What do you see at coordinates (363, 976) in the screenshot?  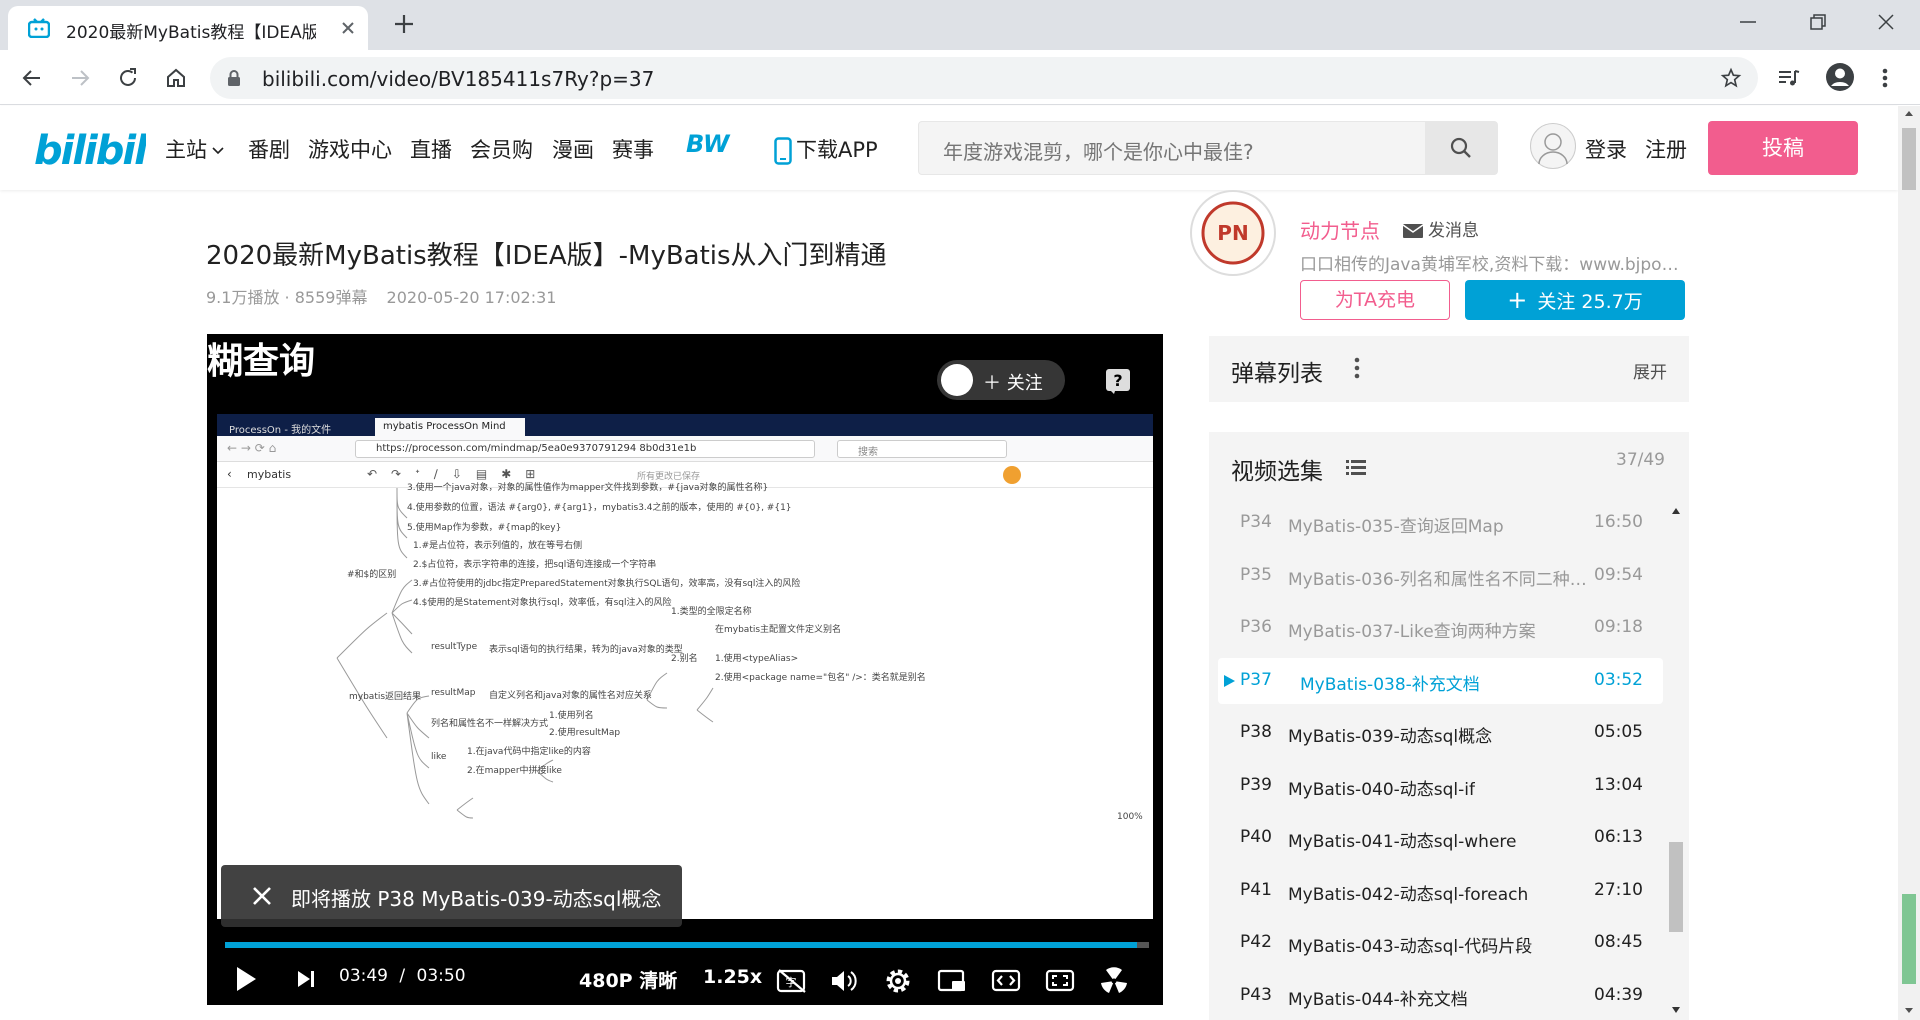 I see `time-current: 03:49` at bounding box center [363, 976].